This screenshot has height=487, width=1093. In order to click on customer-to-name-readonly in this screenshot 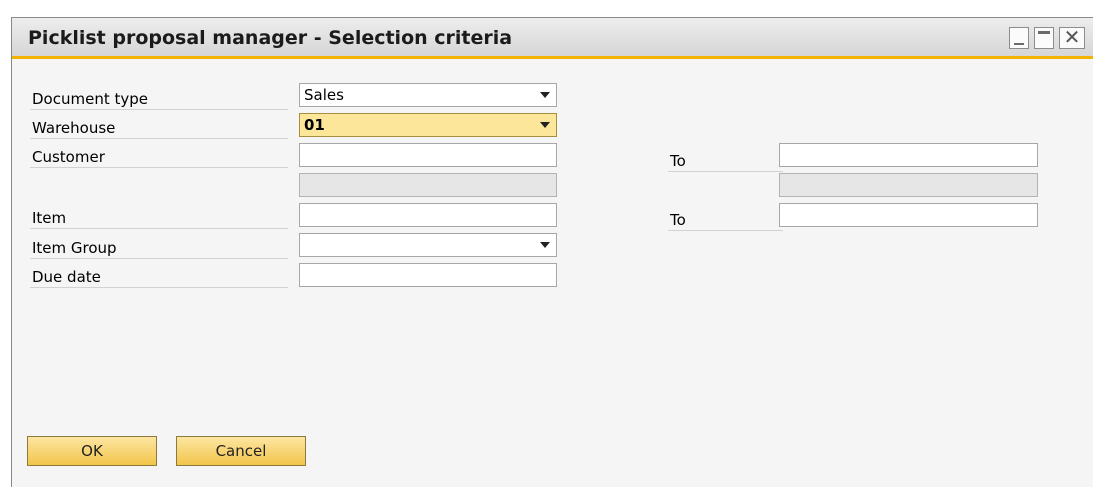, I will do `click(908, 185)`.